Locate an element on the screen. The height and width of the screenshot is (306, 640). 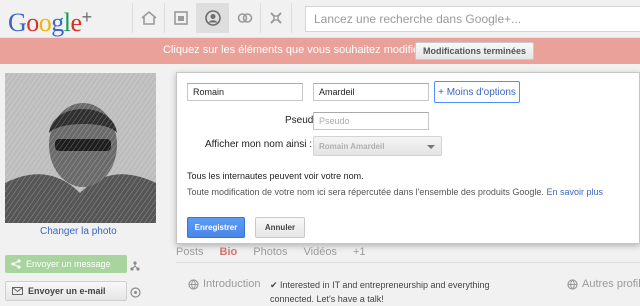
cancel-button: Annuler is located at coordinates (280, 227).